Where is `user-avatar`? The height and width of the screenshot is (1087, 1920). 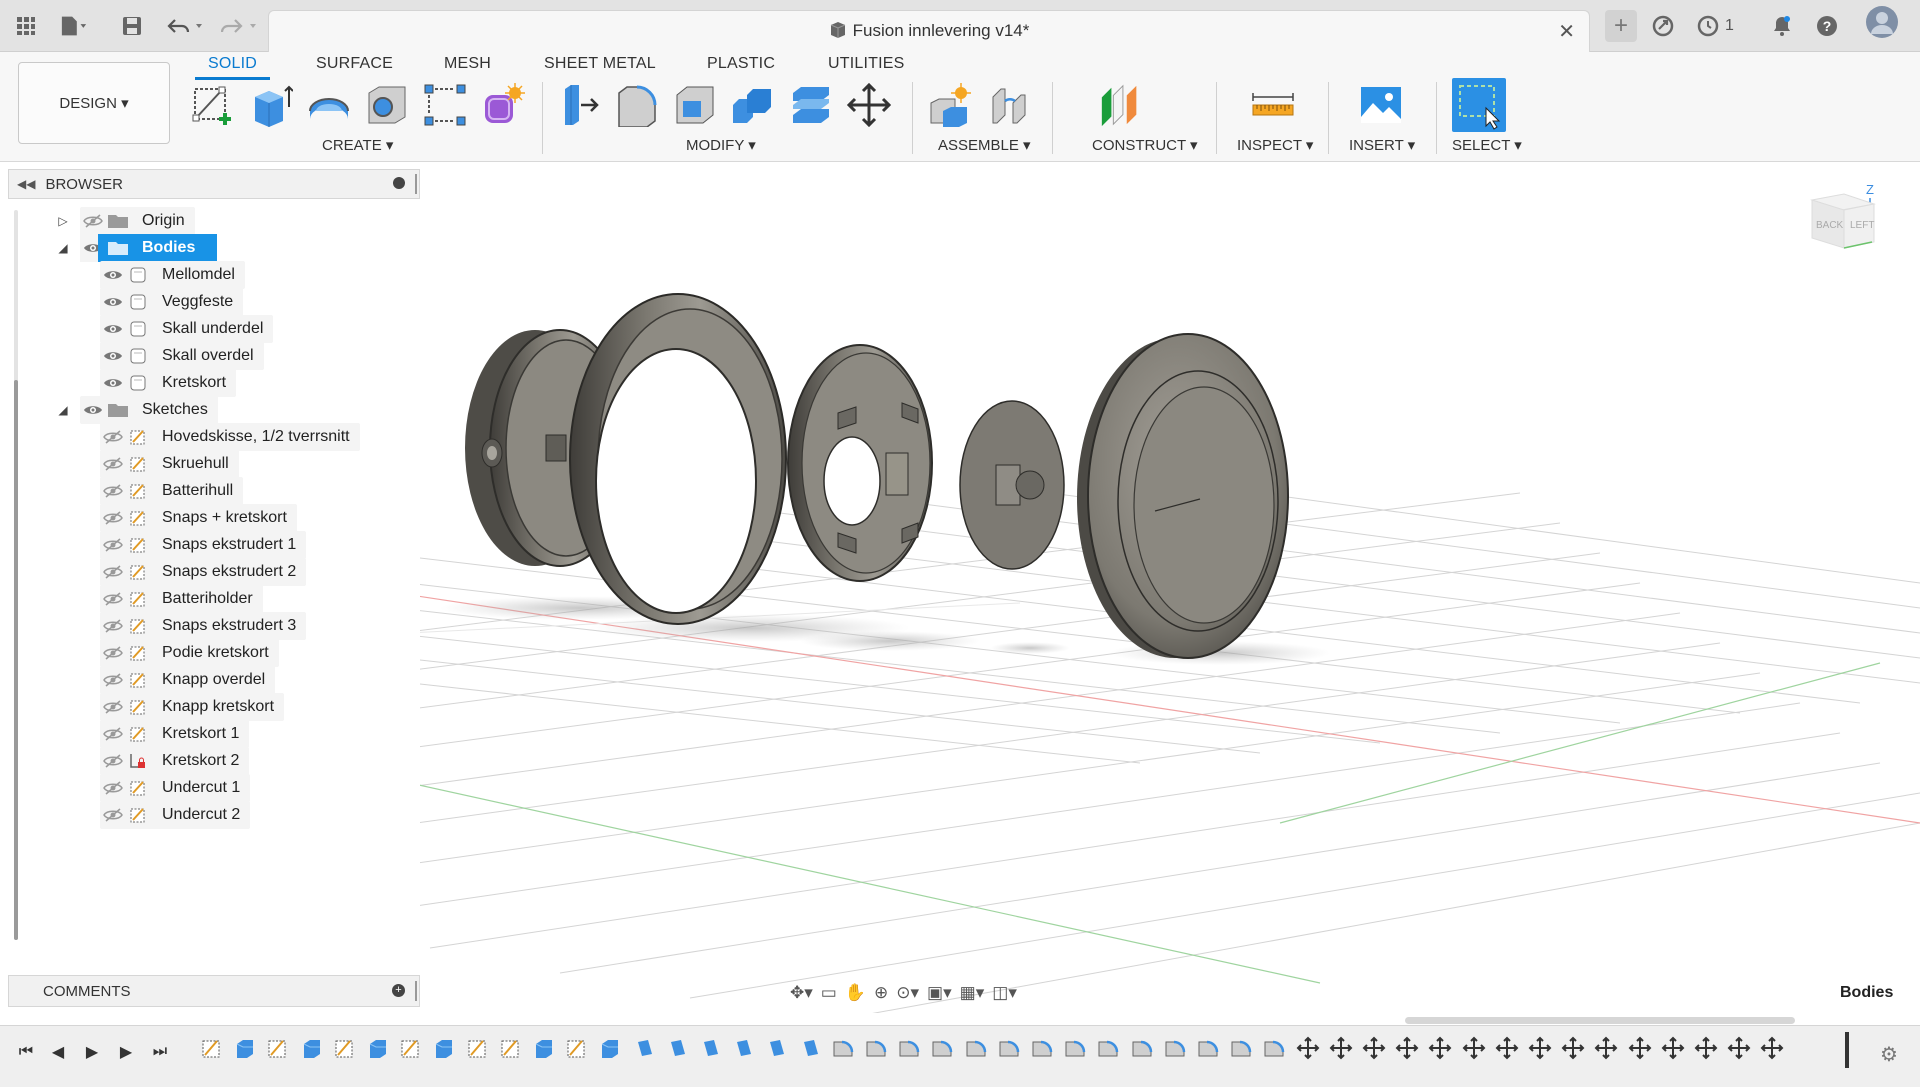
user-avatar is located at coordinates (1882, 22).